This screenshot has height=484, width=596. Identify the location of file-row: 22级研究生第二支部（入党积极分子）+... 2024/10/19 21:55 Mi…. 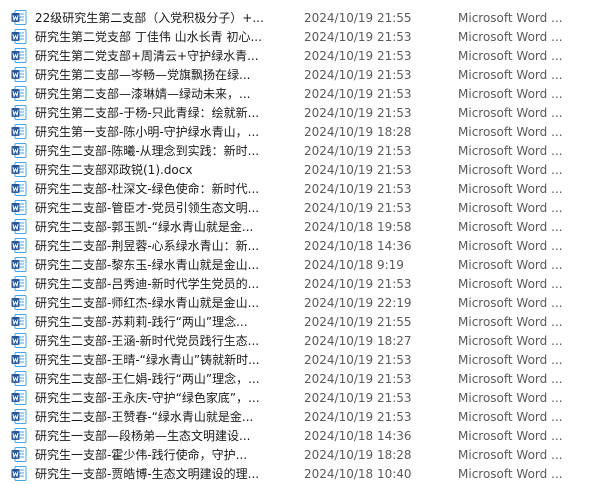
(298, 17).